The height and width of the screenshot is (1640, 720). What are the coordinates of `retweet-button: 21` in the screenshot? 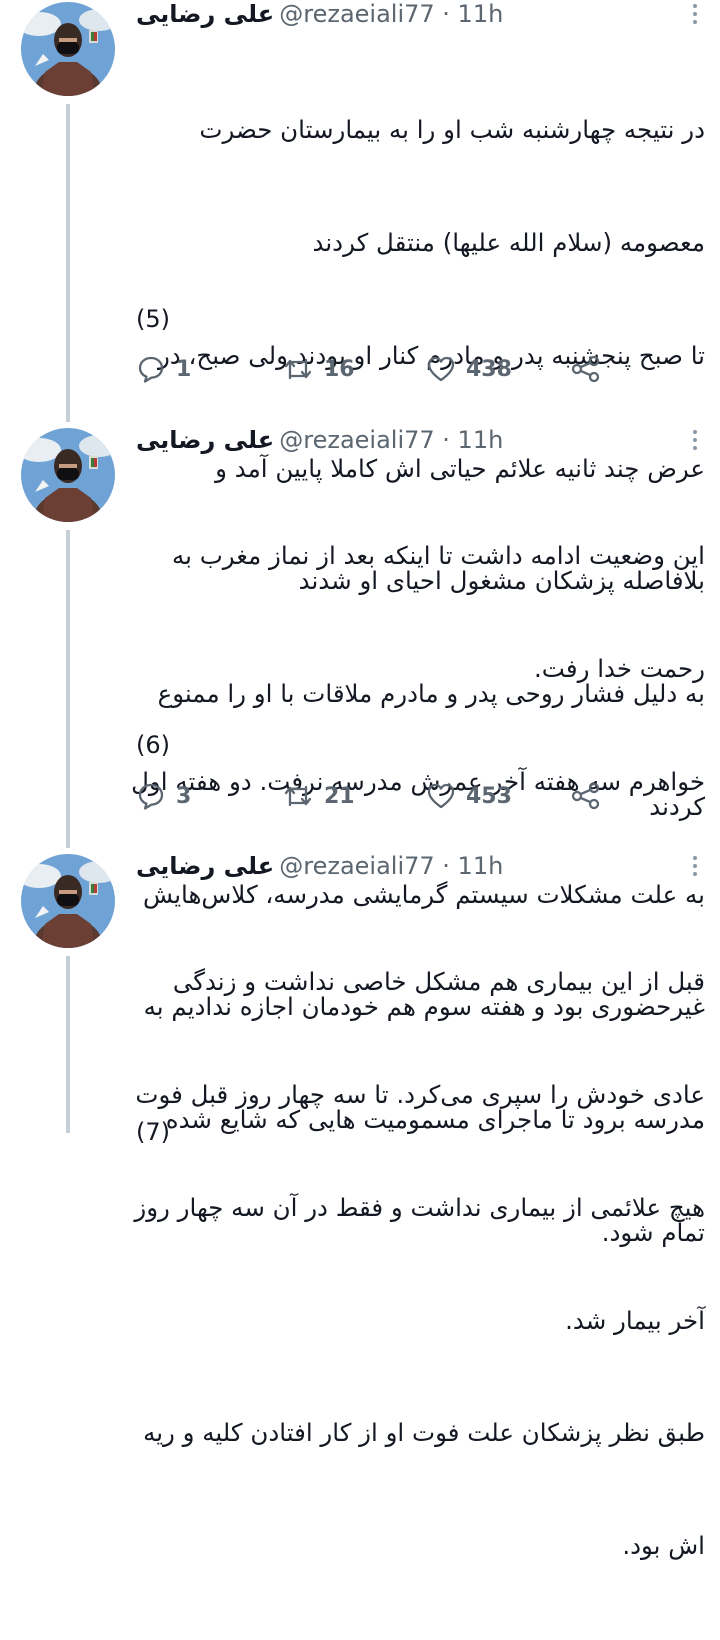 It's located at (318, 796).